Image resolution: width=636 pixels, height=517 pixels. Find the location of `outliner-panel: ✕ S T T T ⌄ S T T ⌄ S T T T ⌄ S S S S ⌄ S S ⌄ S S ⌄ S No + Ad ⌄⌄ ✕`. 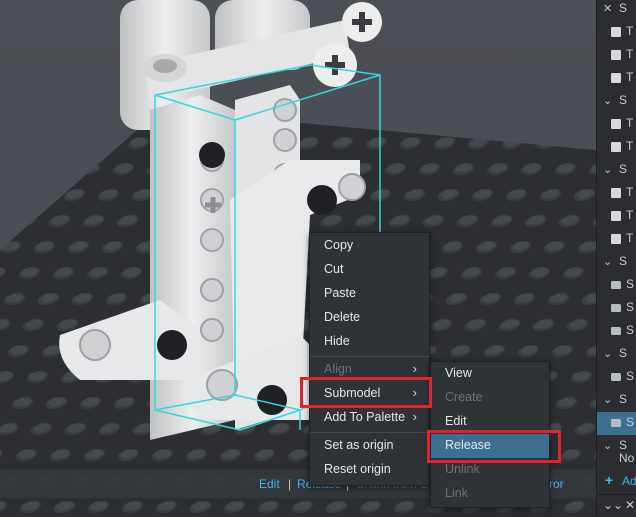

outliner-panel: ✕ S T T T ⌄ S T T ⌄ S T T T ⌄ S S S S ⌄ S S ⌄ S S ⌄ S No + Ad ⌄⌄ ✕ is located at coordinates (616, 258).